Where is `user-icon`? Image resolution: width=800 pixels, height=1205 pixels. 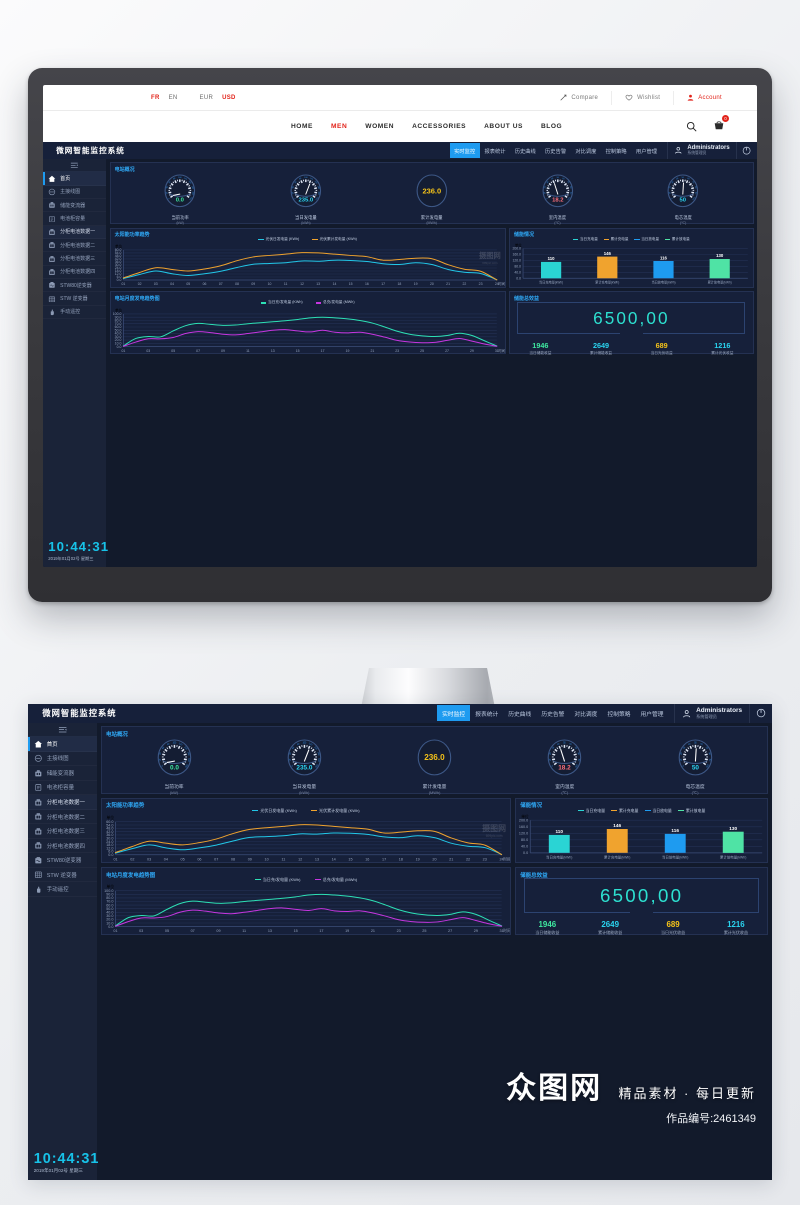
user-icon is located at coordinates (690, 97).